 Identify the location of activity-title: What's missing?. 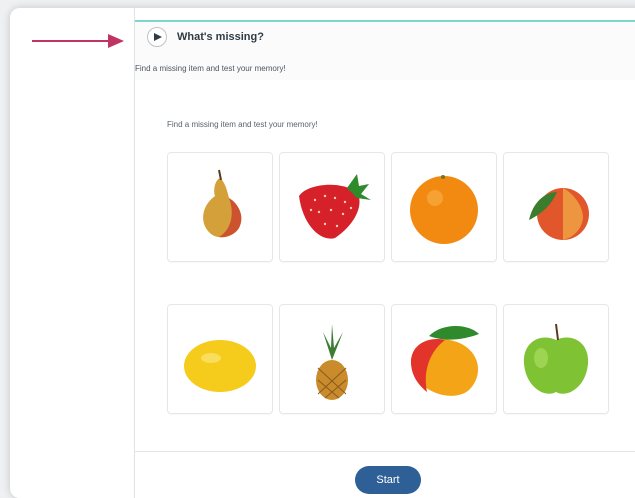
(220, 37).